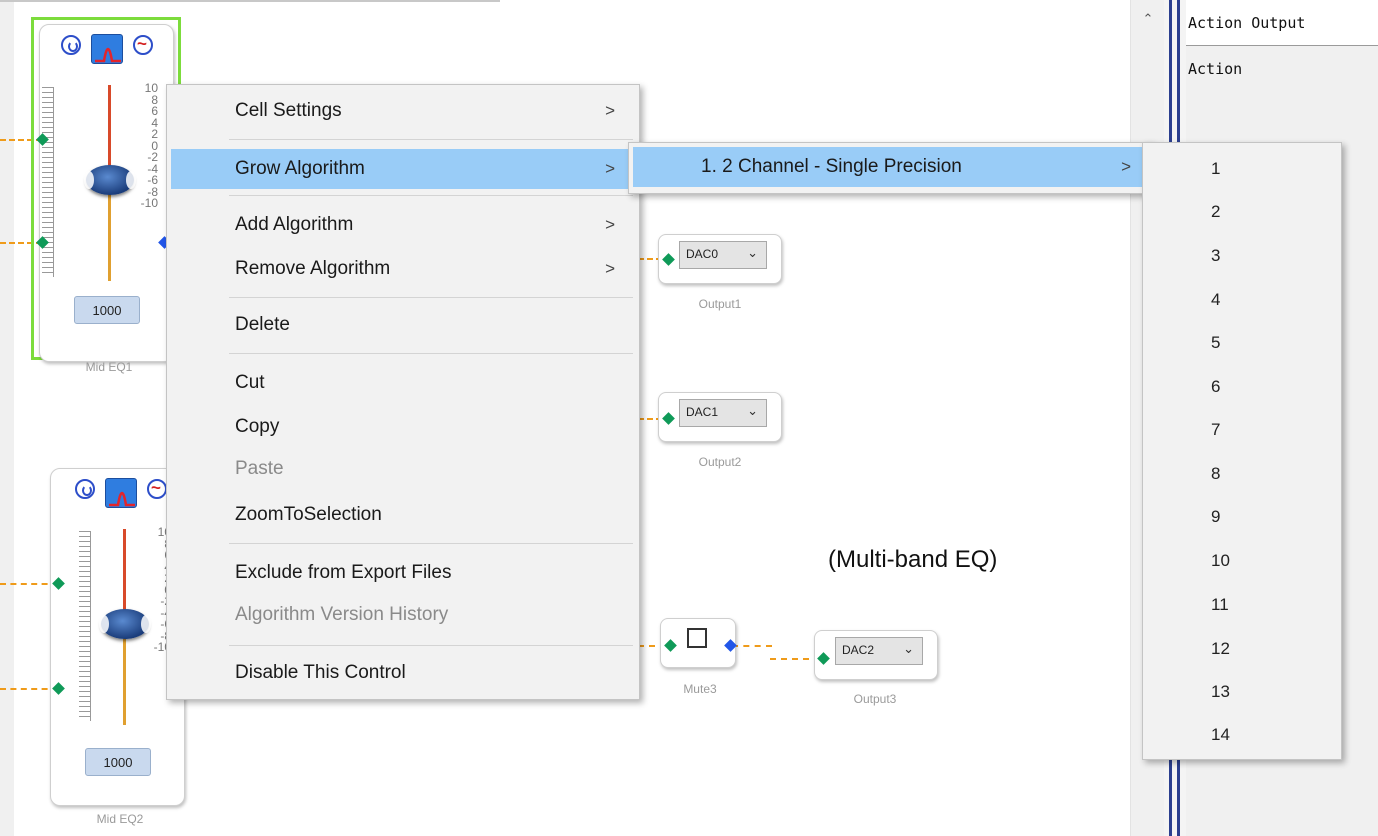 The image size is (1378, 836). Describe the element at coordinates (1242, 255) in the screenshot. I see `count-item: 3` at that location.